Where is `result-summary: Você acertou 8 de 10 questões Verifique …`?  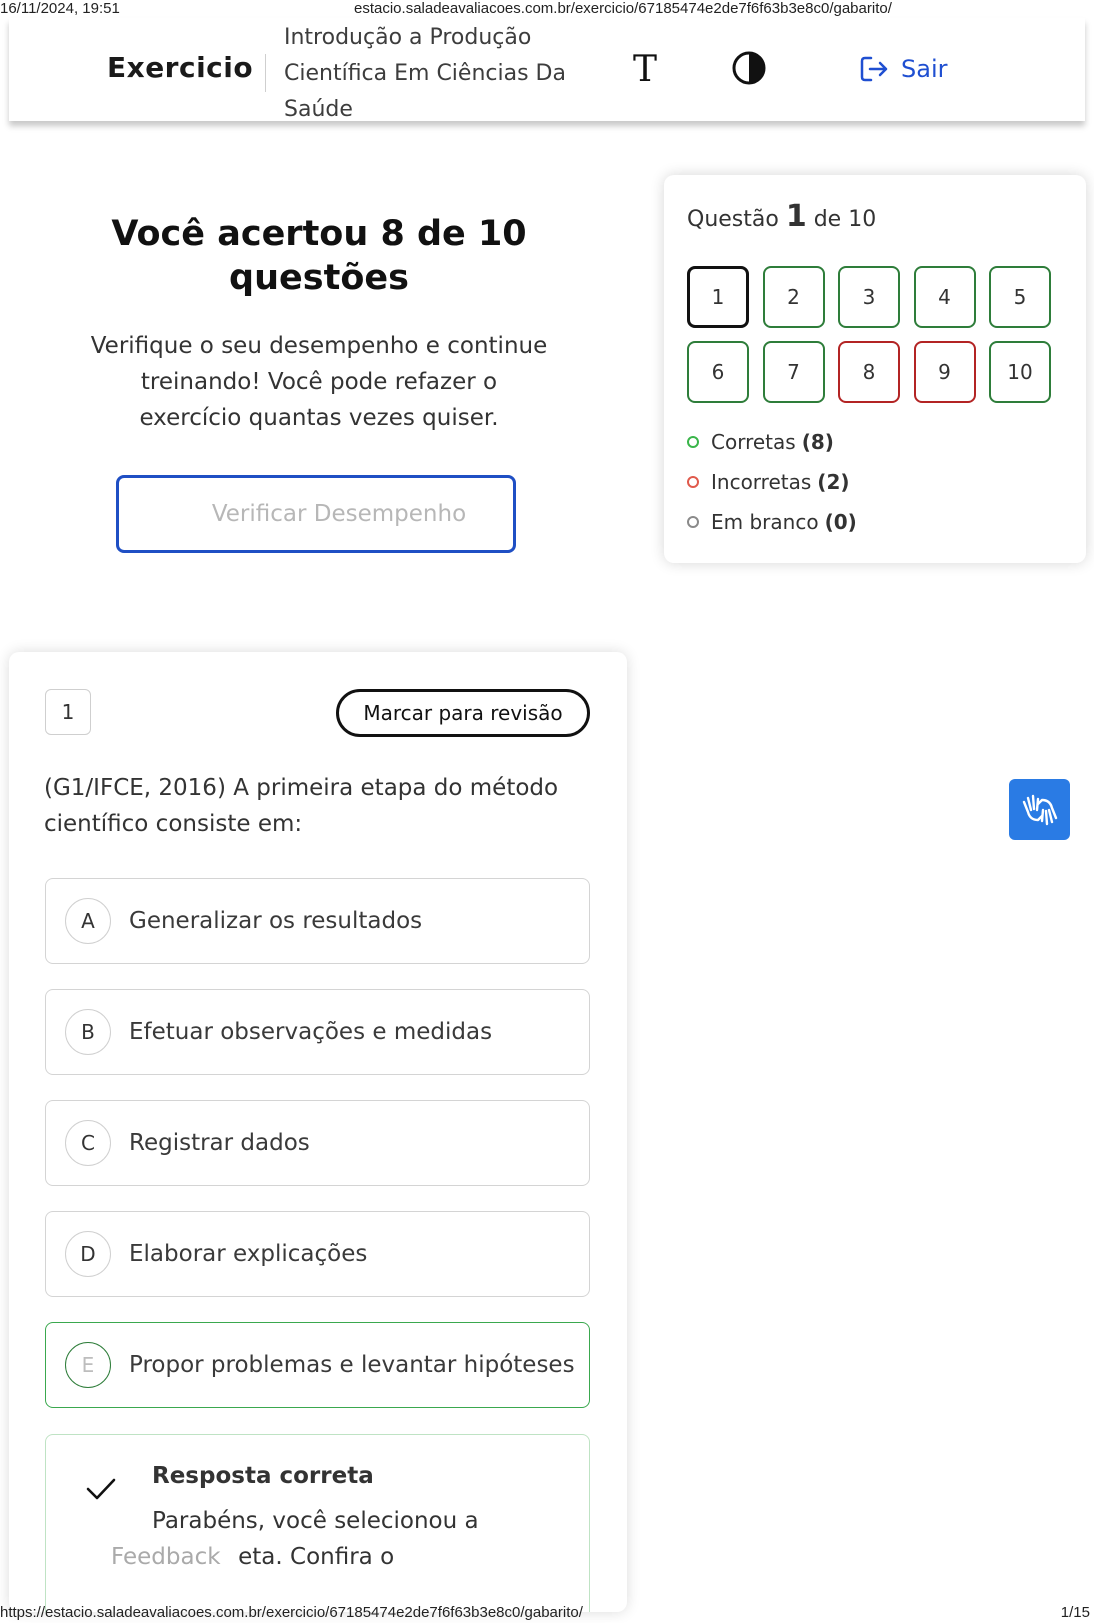
result-summary: Você acertou 8 de 10 questões Verifique … is located at coordinates (319, 324).